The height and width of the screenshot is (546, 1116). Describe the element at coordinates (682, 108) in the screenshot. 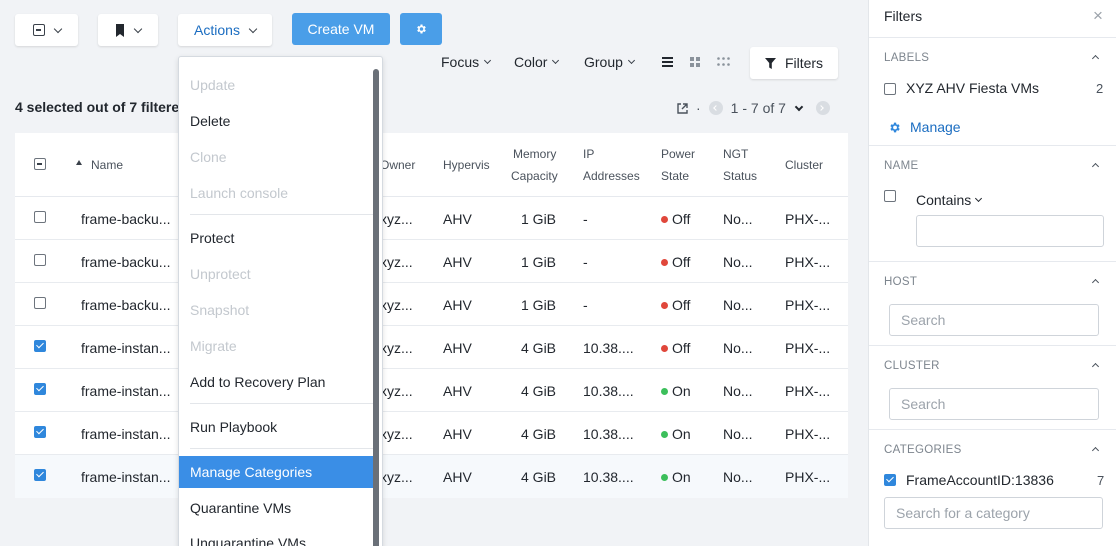

I see `export-icon` at that location.